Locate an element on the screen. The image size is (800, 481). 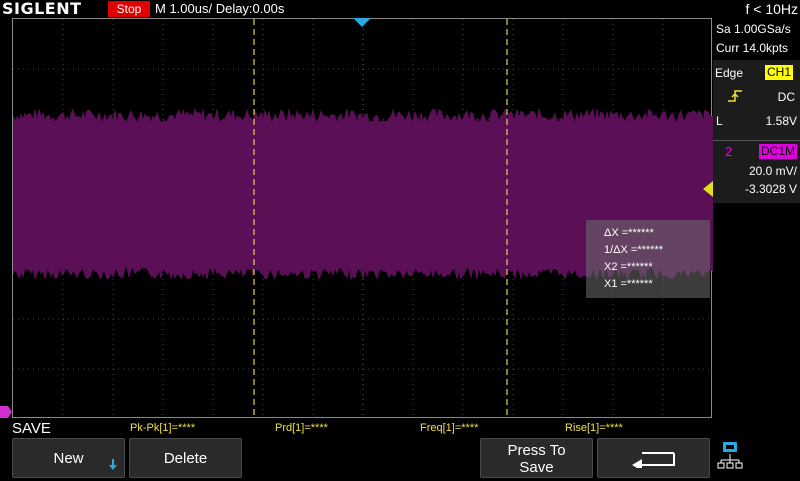
brand-logo: SIGLENT is located at coordinates (42, 9).